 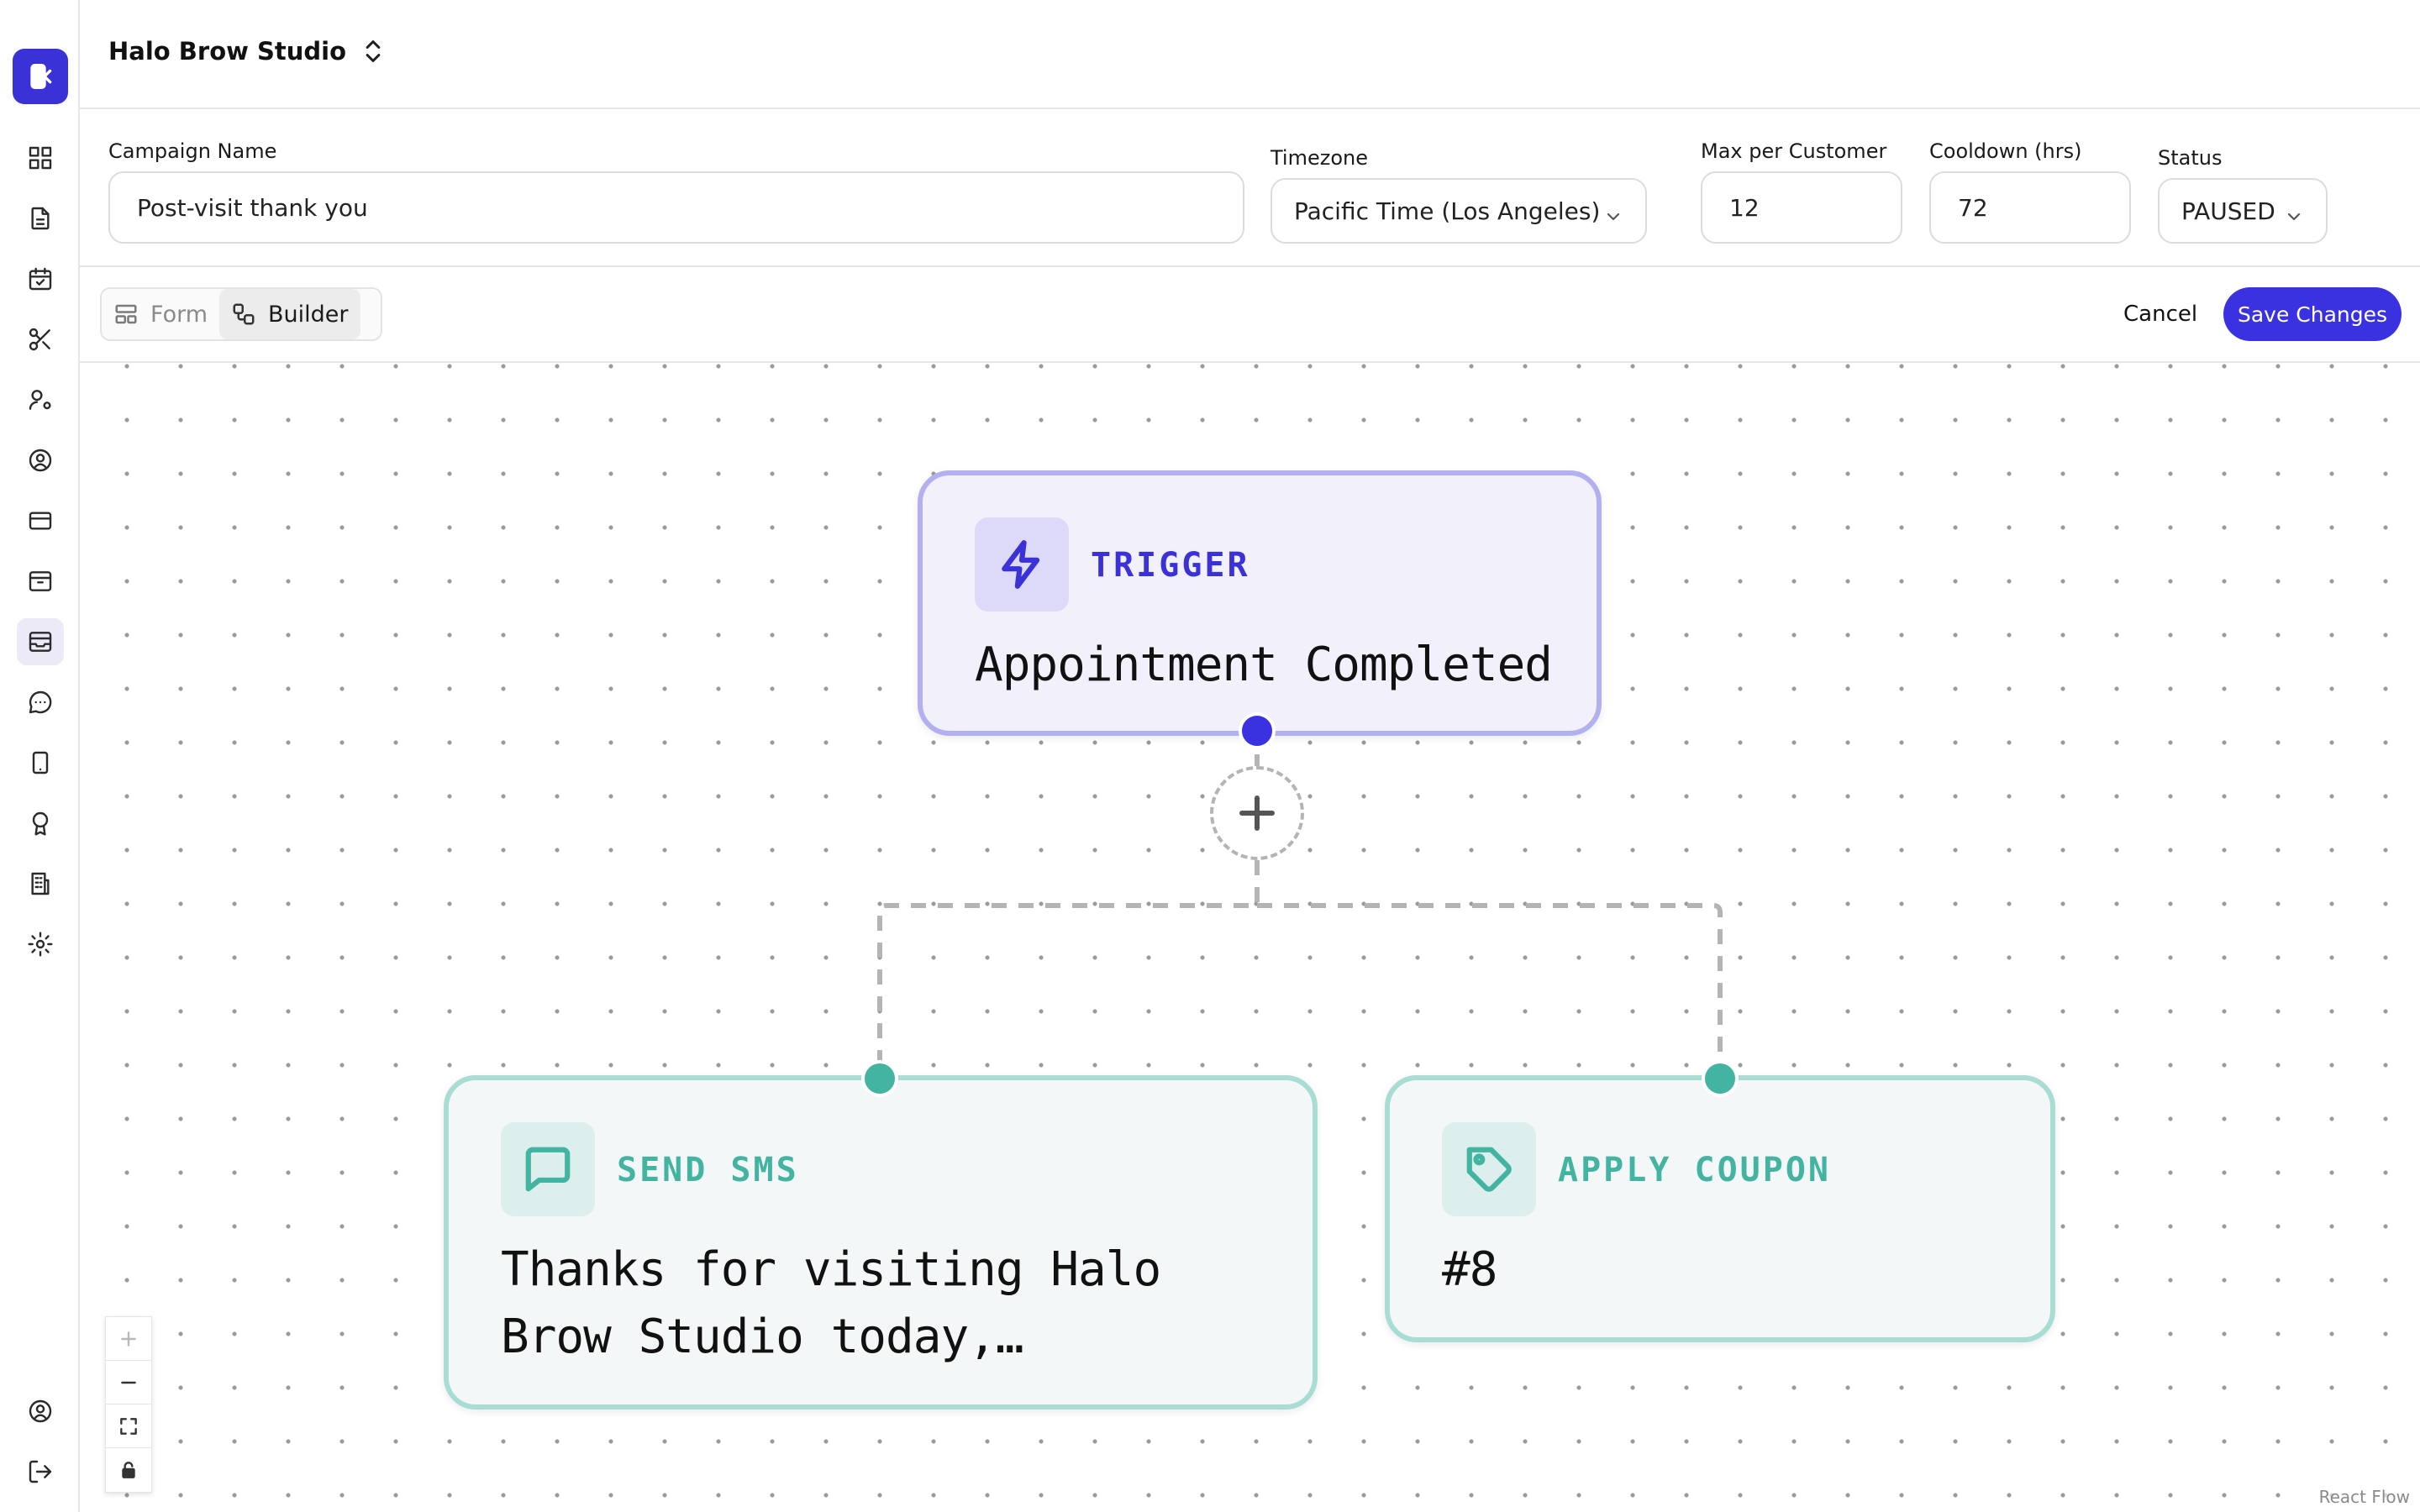 I want to click on status-select: PAUSED, so click(x=2243, y=211).